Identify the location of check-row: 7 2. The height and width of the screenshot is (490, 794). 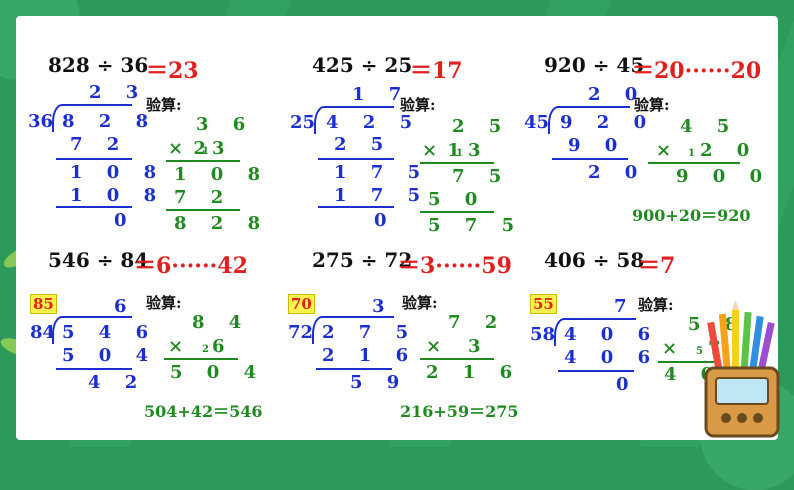
(203, 197).